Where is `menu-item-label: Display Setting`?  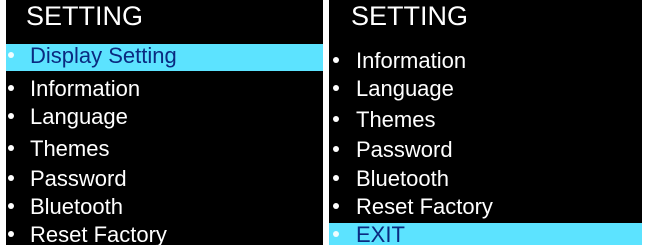
menu-item-label: Display Setting is located at coordinates (103, 55).